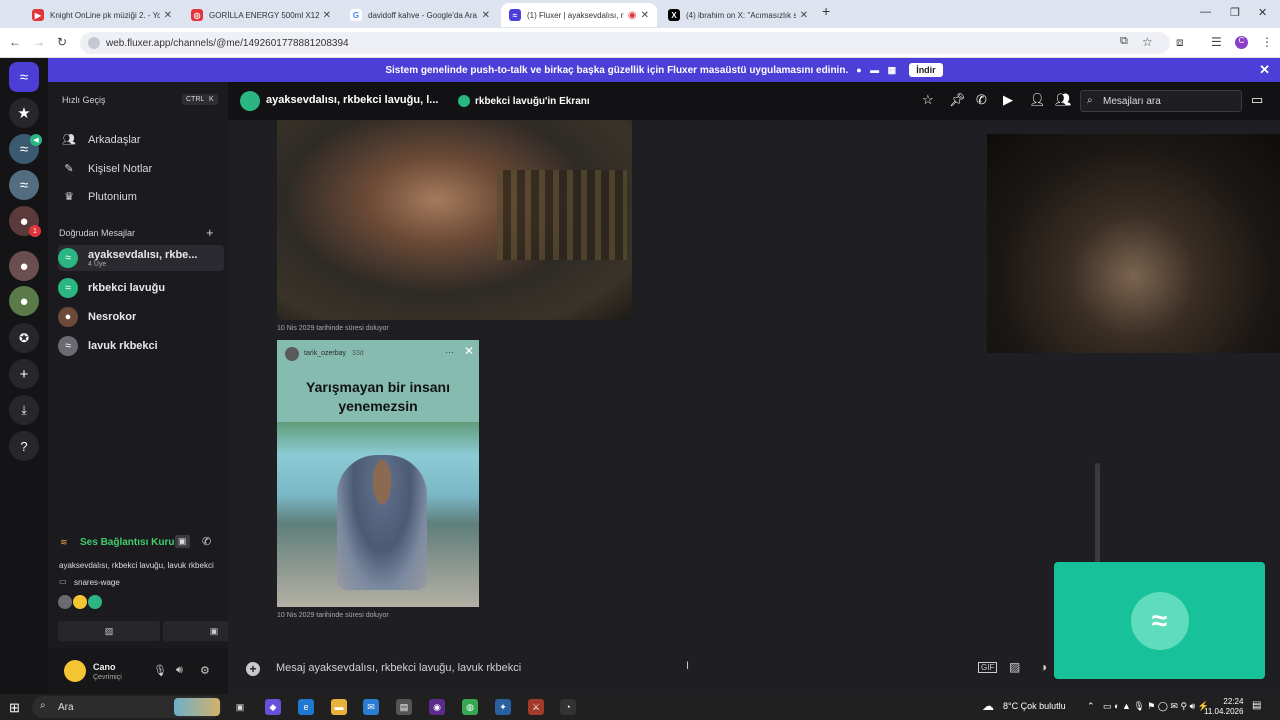  I want to click on chrome-icon: ◍, so click(470, 707).